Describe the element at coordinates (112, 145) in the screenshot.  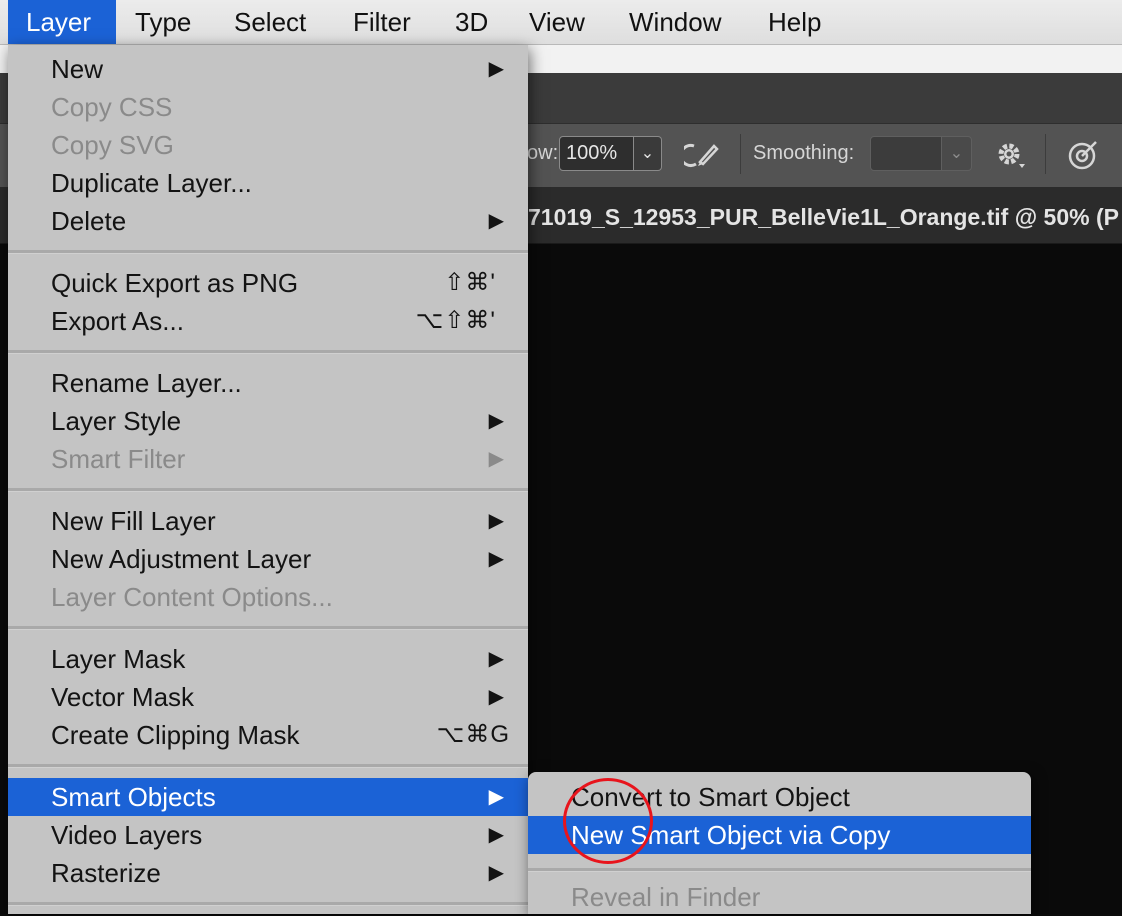
I see `menu-item-label: Copy SVG` at that location.